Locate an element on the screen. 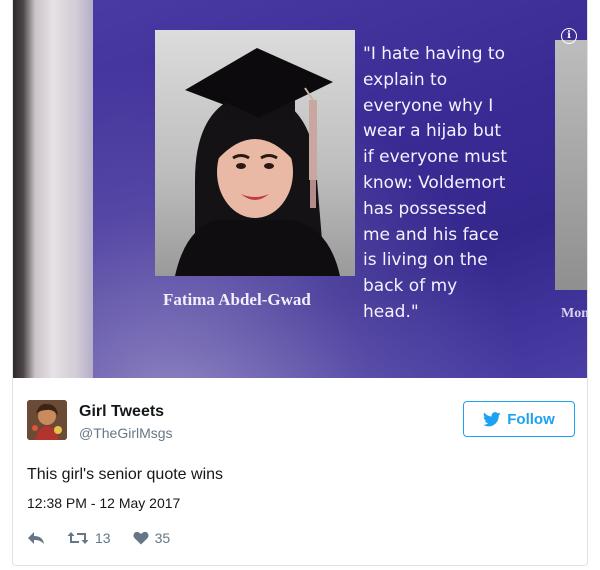 The width and height of the screenshot is (600, 570). like-count: 35 is located at coordinates (162, 538).